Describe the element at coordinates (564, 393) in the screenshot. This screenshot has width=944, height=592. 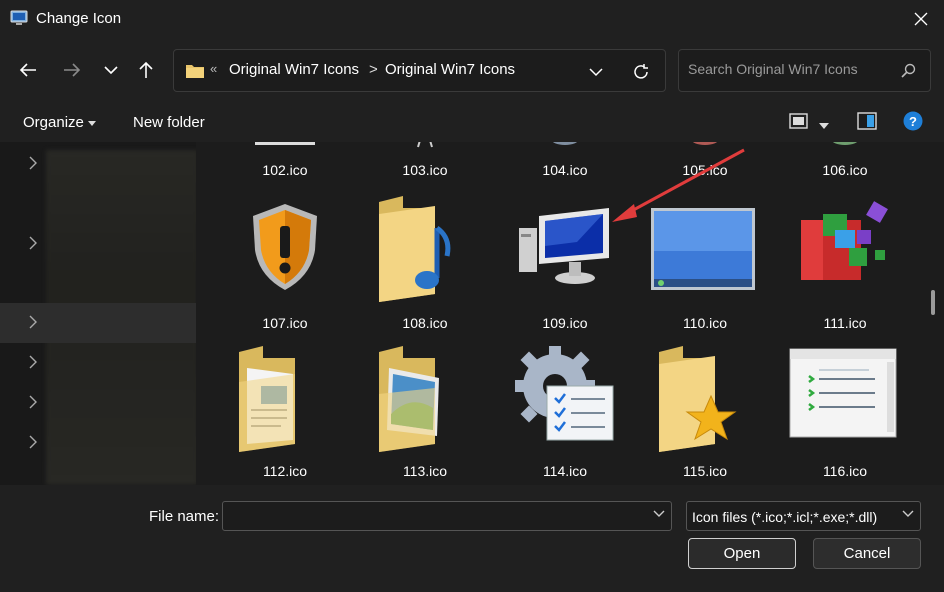
I see `gear-checklist-icon` at that location.